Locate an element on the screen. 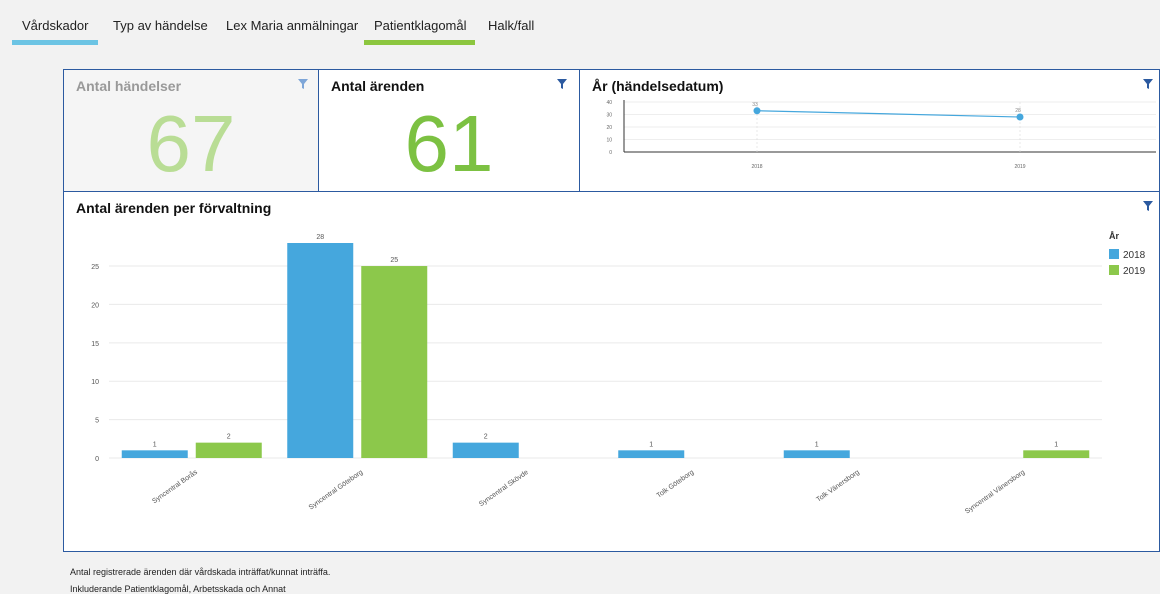  bar-y-tick: 5 is located at coordinates (97, 421).